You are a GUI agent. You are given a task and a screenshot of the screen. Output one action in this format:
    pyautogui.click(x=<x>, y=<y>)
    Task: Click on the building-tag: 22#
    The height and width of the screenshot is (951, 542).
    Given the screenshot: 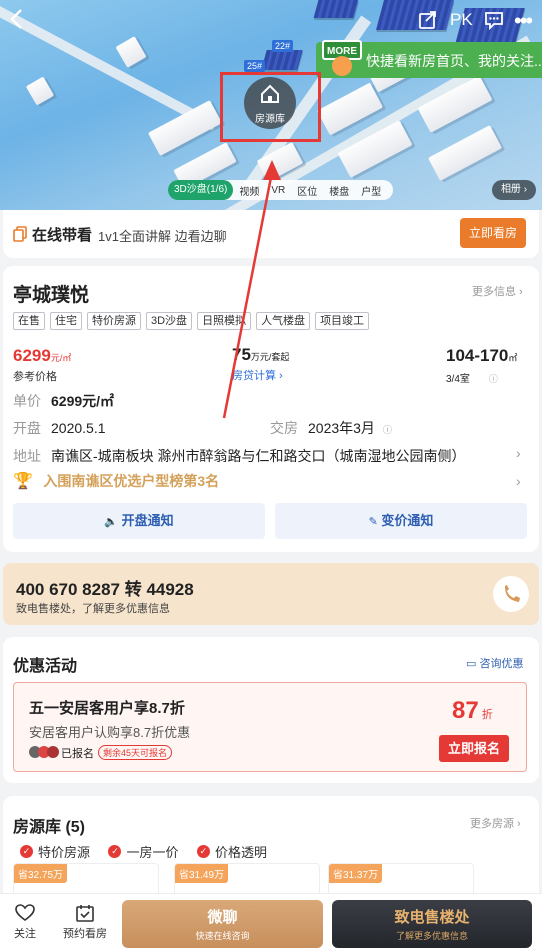 What is the action you would take?
    pyautogui.click(x=283, y=46)
    